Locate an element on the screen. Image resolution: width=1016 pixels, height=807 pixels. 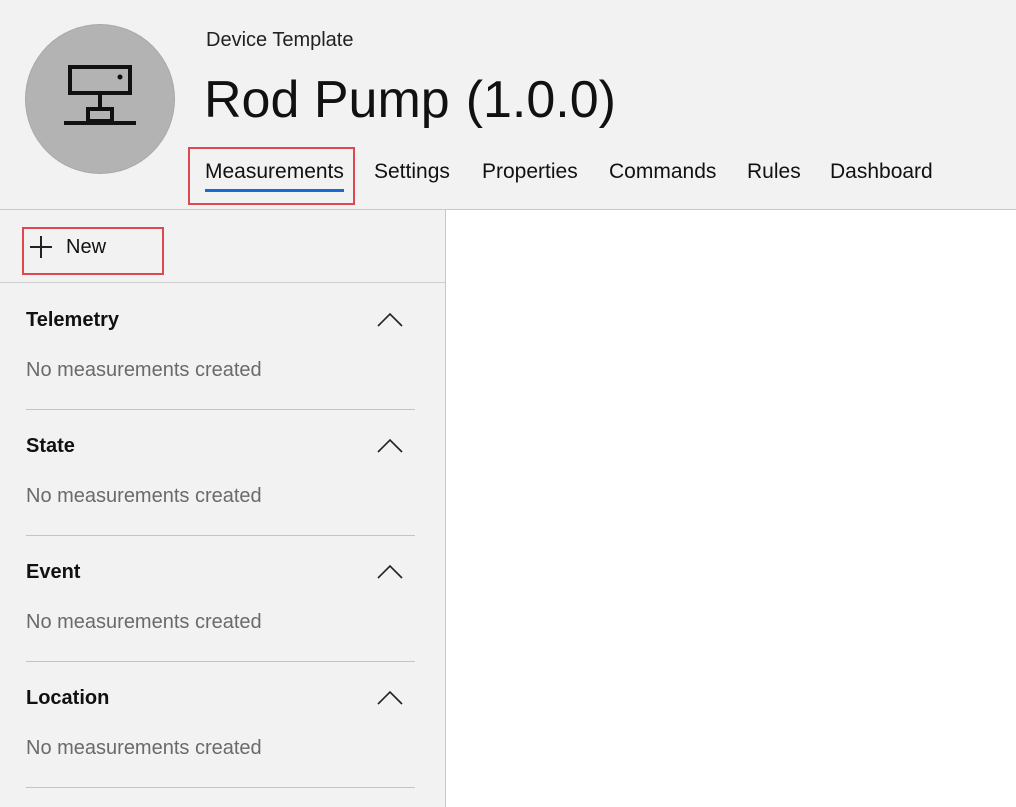
tab-measurements: Measurements is located at coordinates (274, 176).